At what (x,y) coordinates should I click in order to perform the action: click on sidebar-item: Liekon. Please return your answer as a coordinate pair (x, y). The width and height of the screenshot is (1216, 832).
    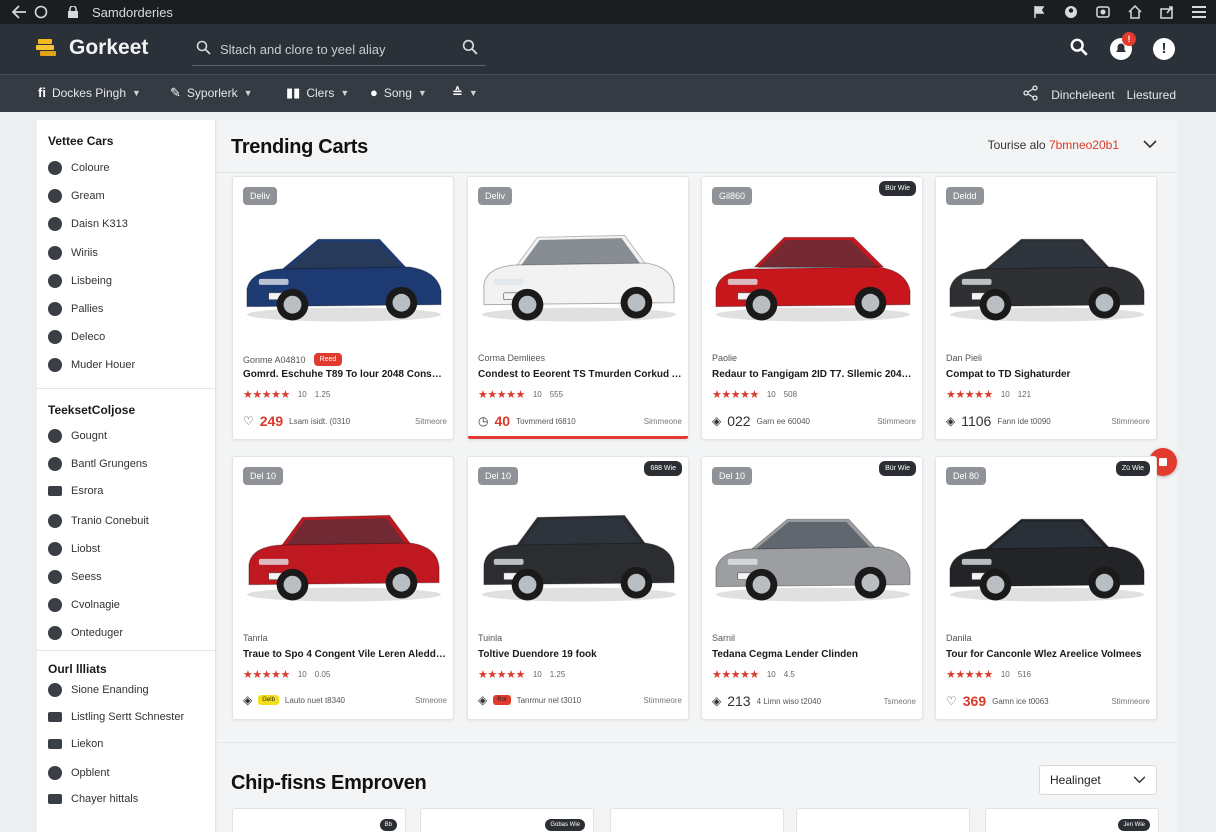
    Looking at the image, I should click on (75, 744).